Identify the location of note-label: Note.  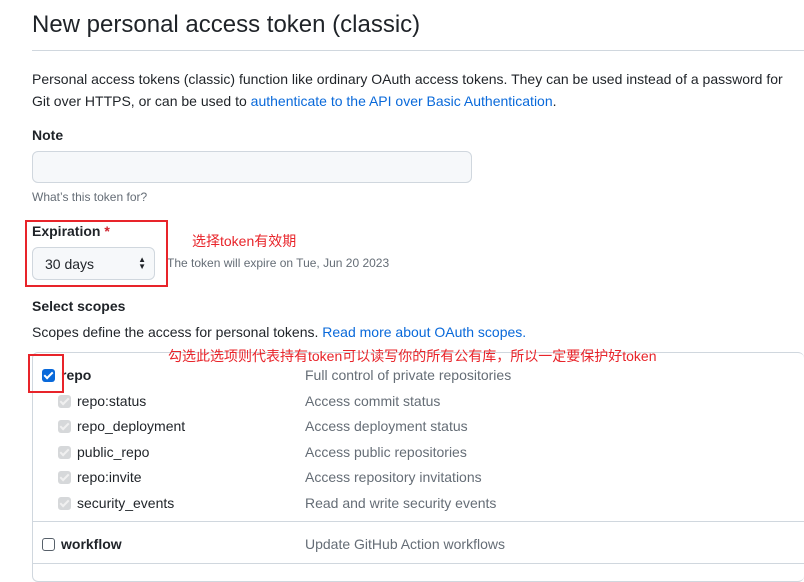
(48, 135).